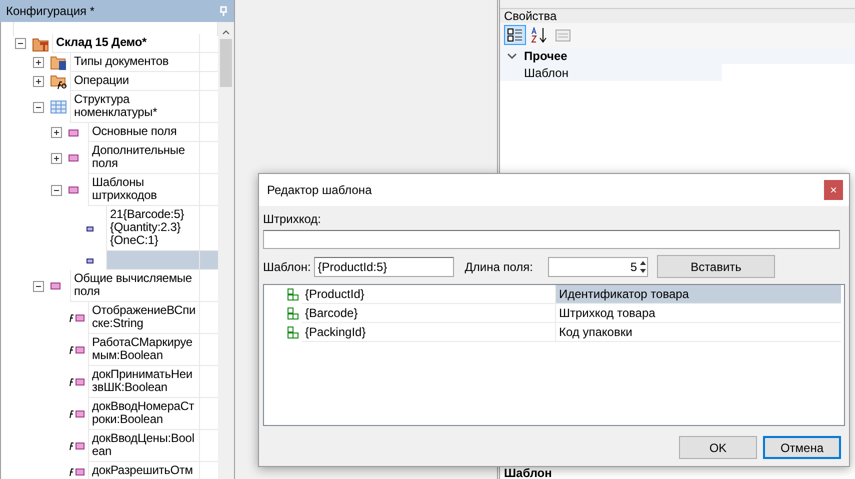 This screenshot has width=855, height=479. Describe the element at coordinates (718, 447) in the screenshot. I see `dialog-button: OK` at that location.